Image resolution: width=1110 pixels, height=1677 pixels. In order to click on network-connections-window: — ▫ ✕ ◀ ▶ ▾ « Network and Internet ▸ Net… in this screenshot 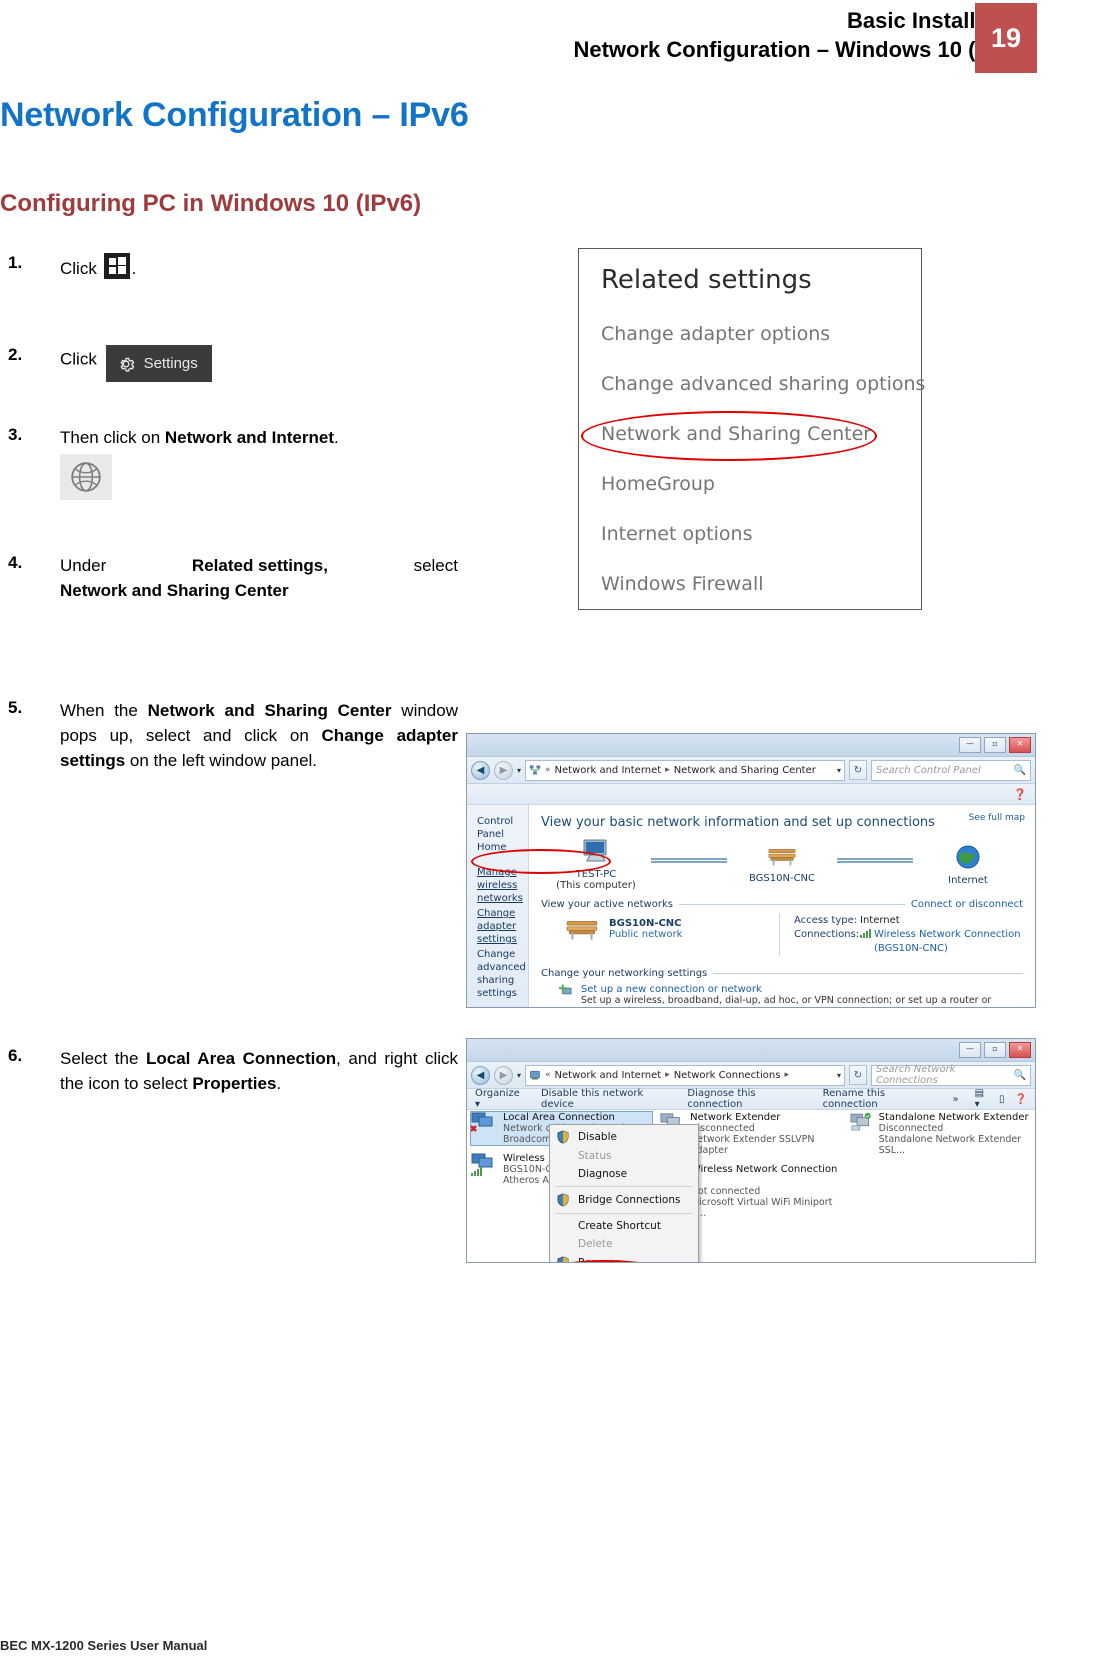, I will do `click(751, 1150)`.